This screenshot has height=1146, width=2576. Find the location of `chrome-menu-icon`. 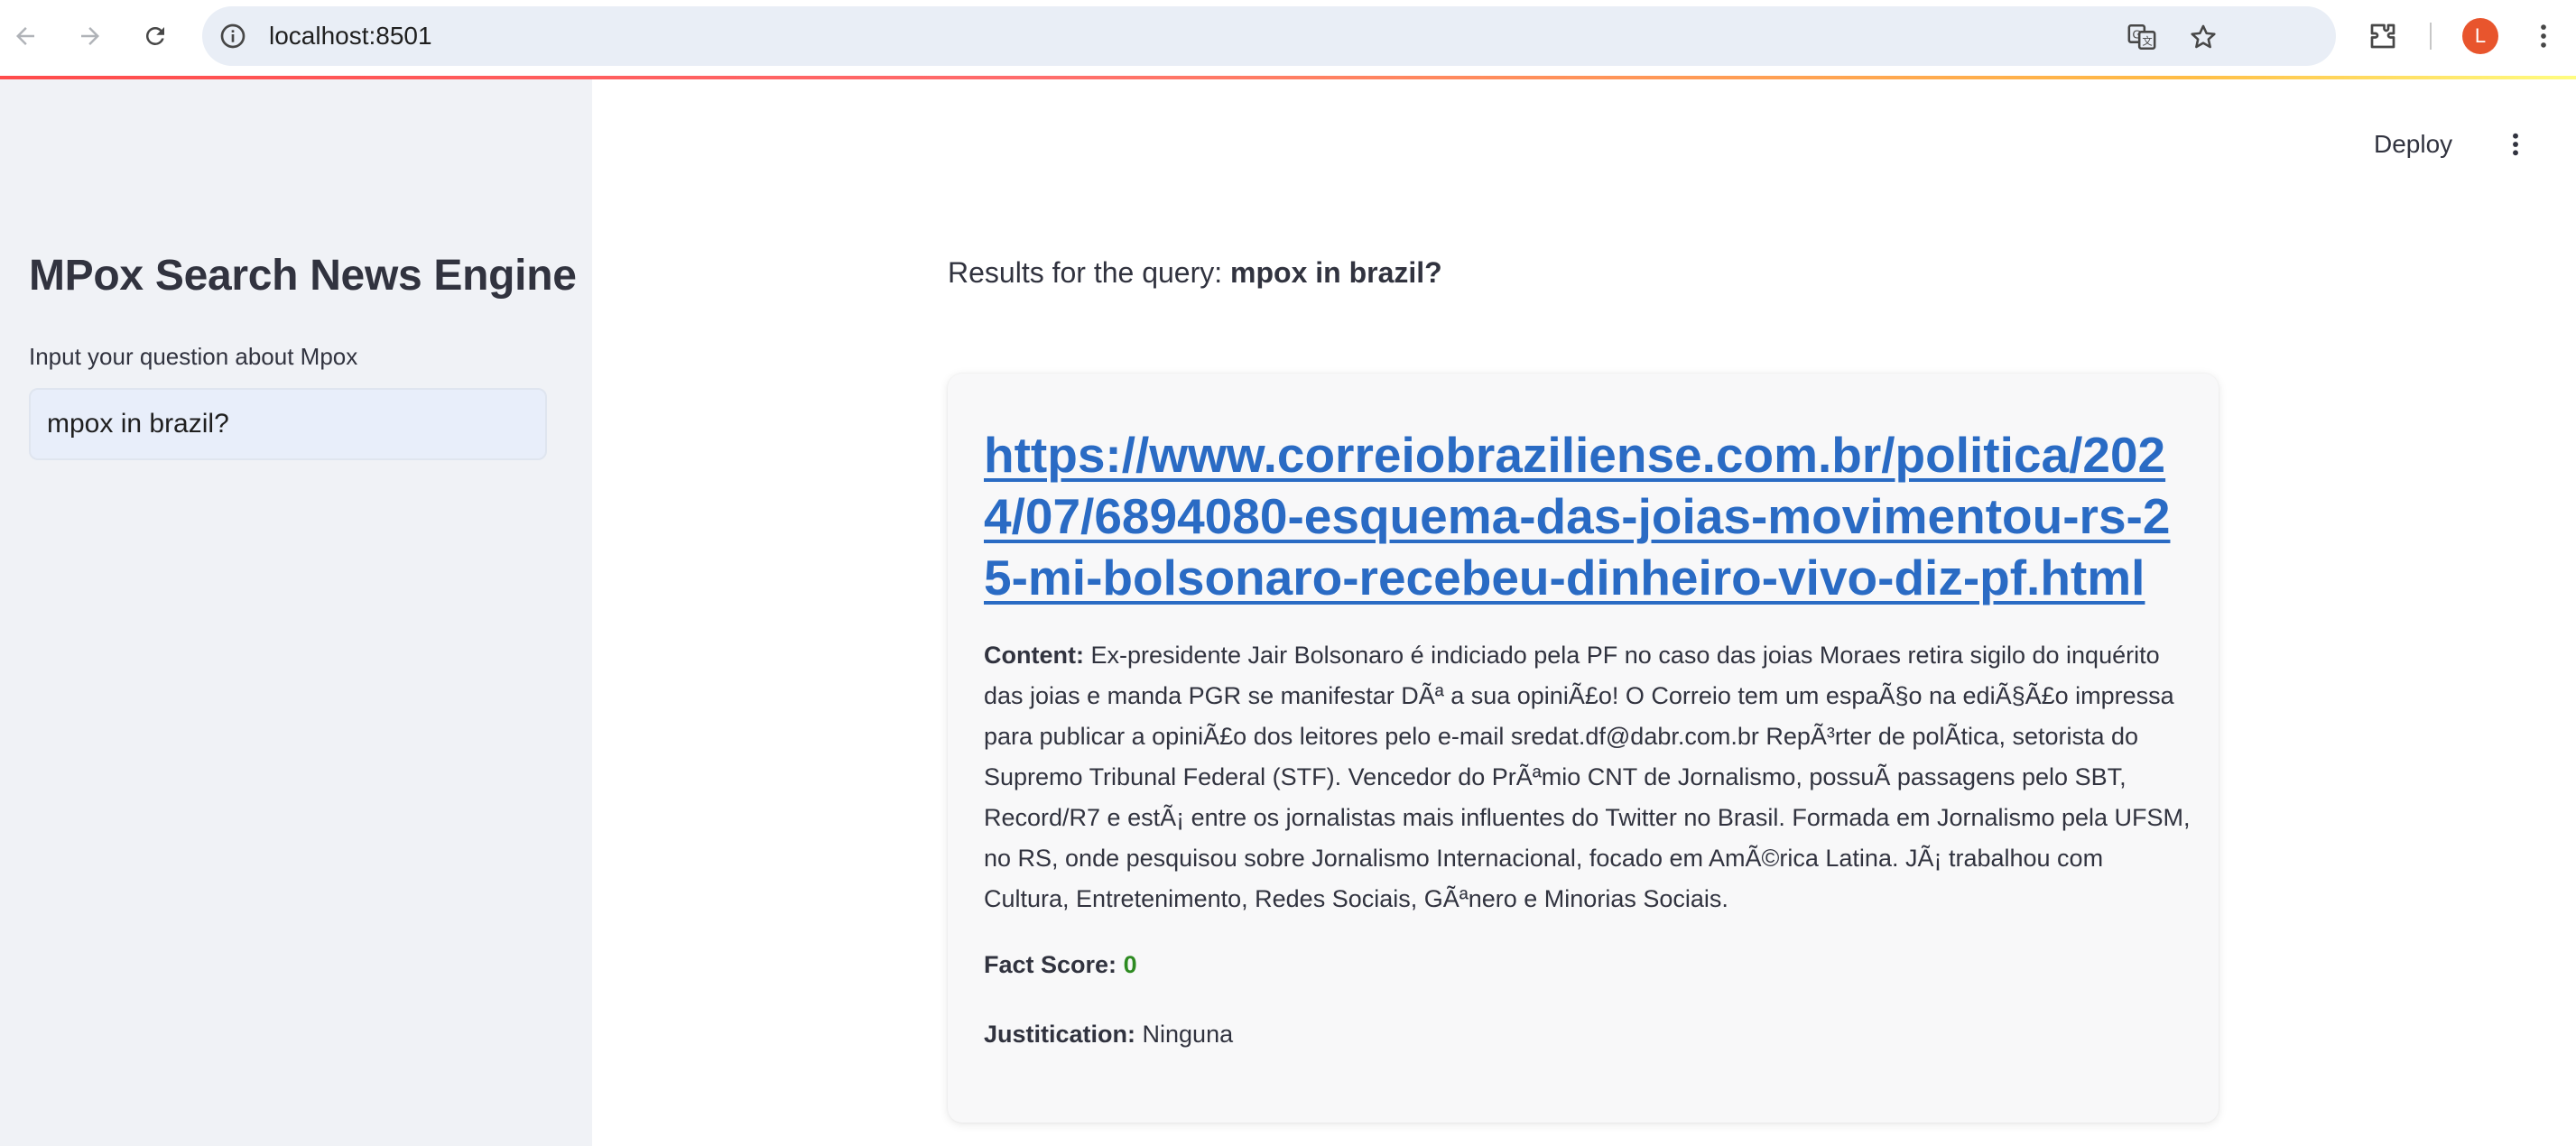

chrome-menu-icon is located at coordinates (2543, 36).